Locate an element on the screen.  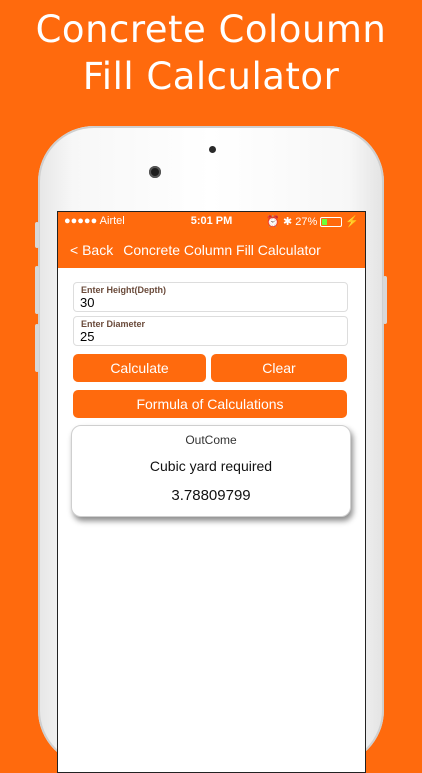
diameter-input is located at coordinates (205, 336).